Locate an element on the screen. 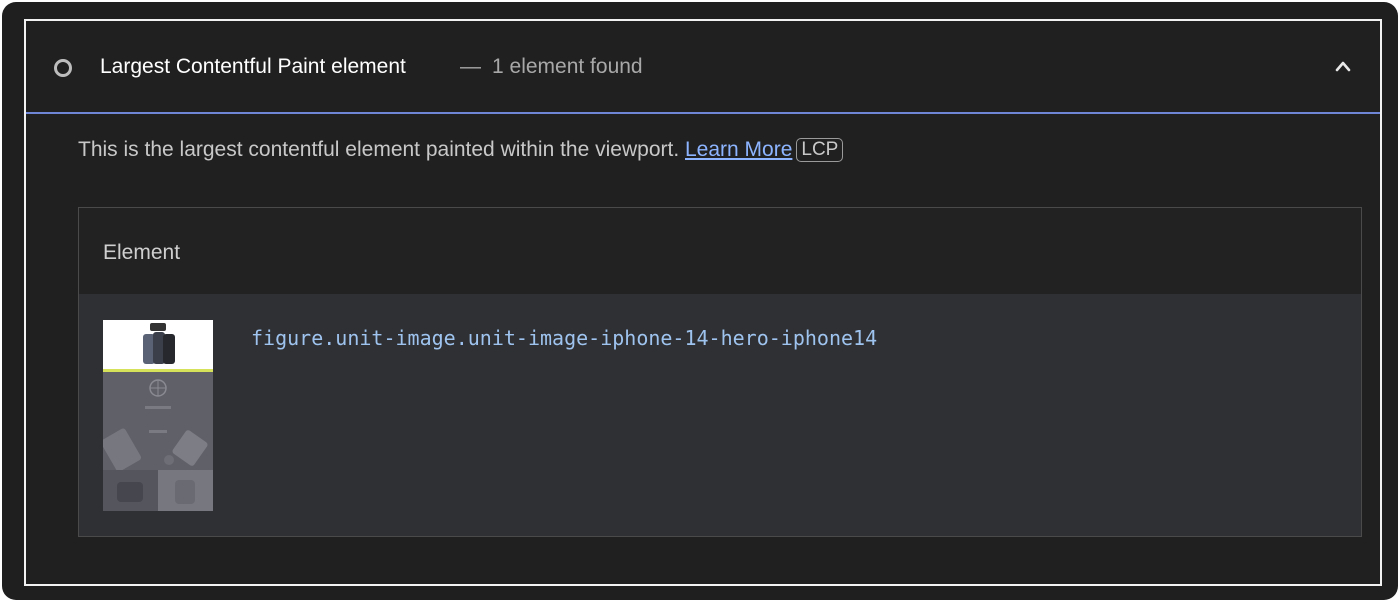  column-header-element: Element is located at coordinates (142, 252).